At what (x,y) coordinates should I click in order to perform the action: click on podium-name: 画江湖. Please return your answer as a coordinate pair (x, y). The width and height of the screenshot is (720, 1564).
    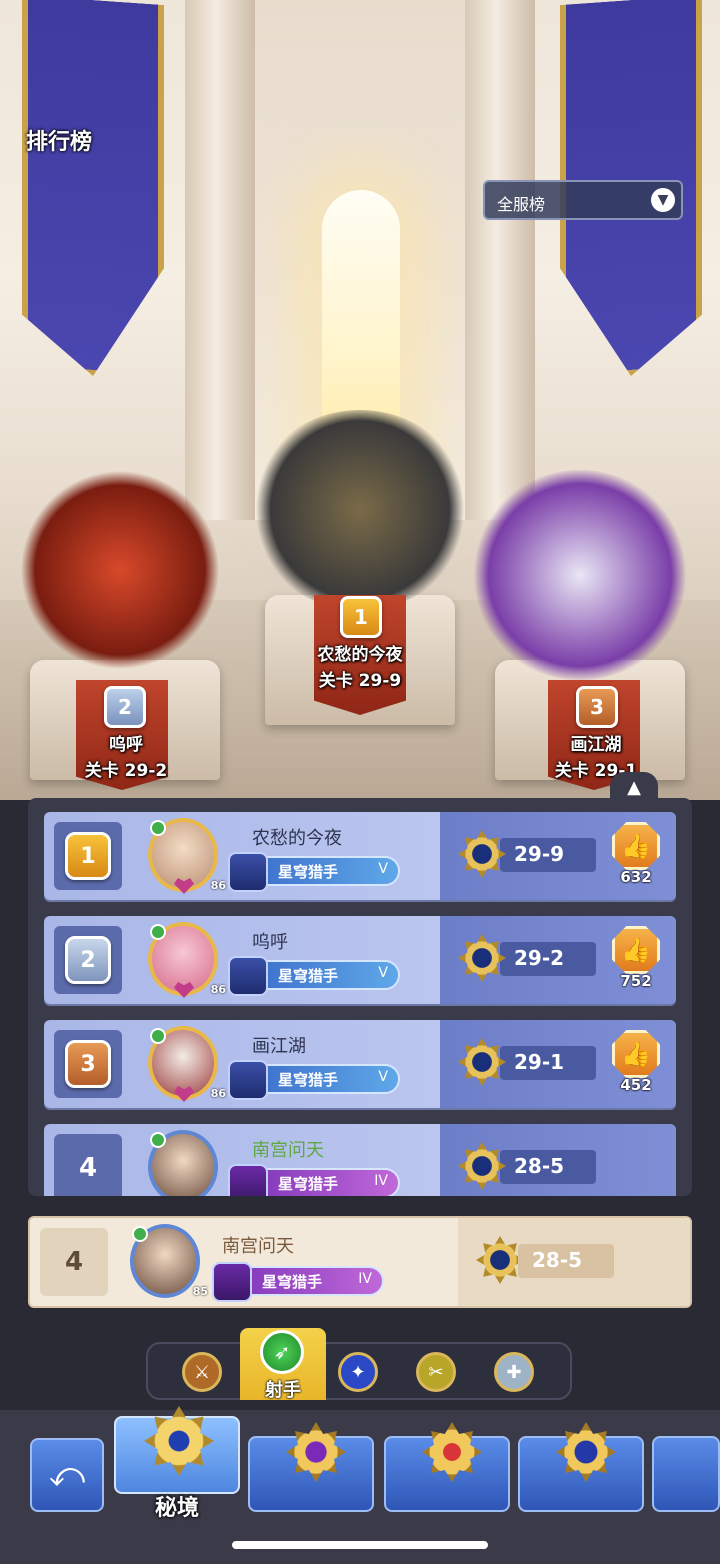
    Looking at the image, I should click on (596, 745).